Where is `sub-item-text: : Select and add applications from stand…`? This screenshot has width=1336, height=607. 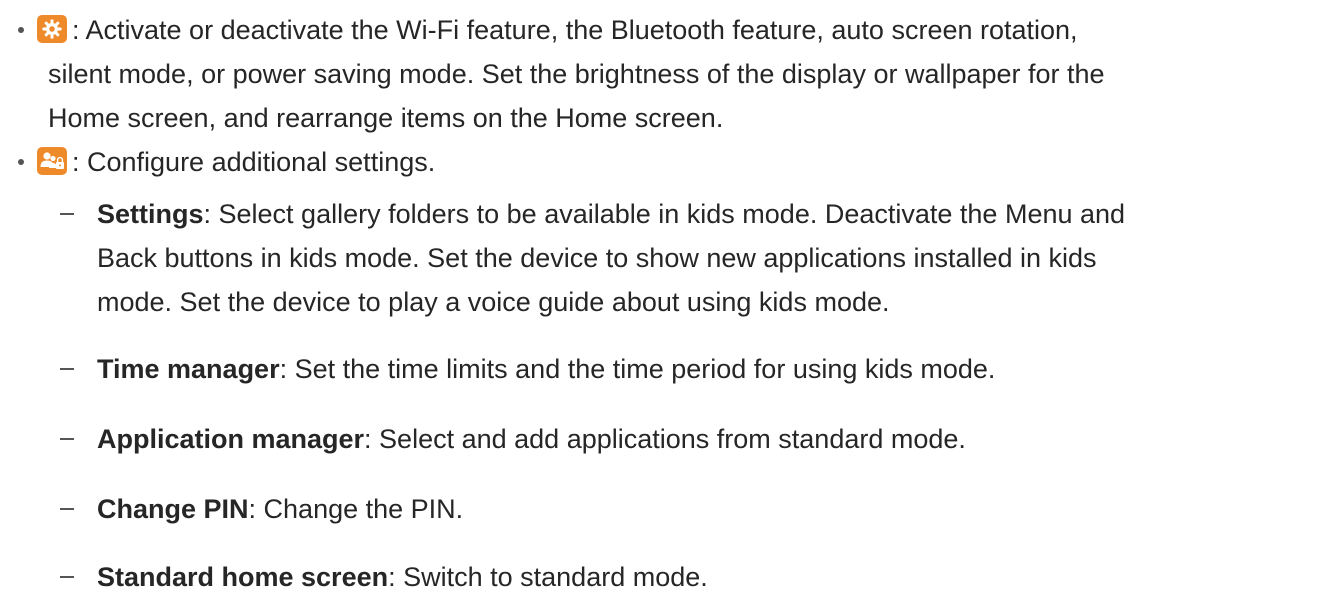
sub-item-text: : Select and add applications from stand… is located at coordinates (665, 439).